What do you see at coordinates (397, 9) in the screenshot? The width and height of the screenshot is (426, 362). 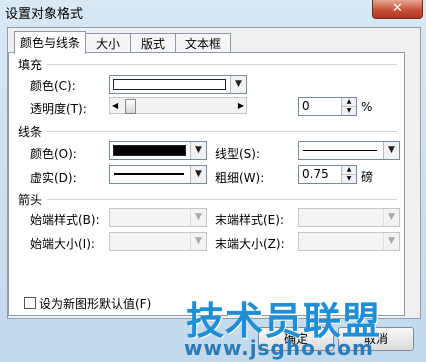 I see `close-button: ✕` at bounding box center [397, 9].